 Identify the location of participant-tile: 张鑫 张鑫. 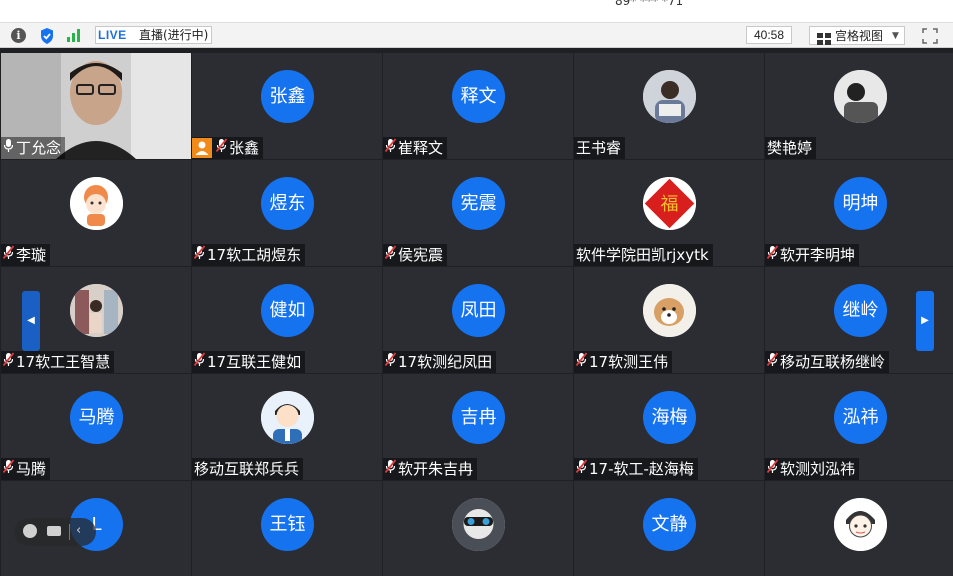
(287, 106).